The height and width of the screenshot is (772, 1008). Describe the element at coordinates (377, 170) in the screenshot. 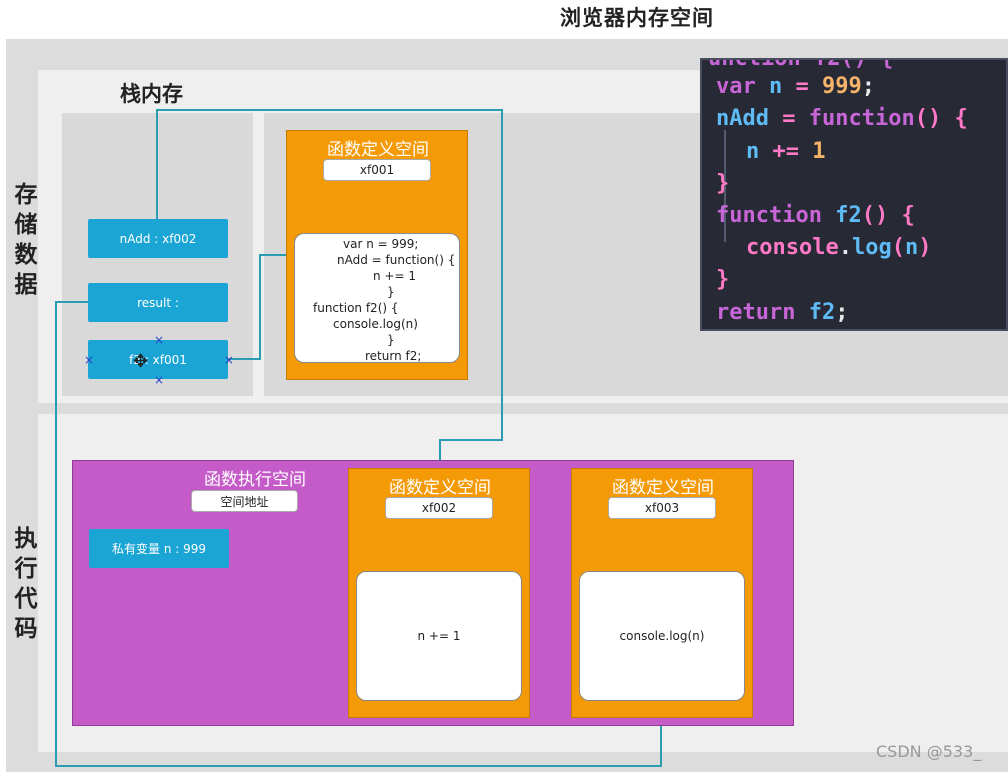

I see `function-address: xf001` at that location.